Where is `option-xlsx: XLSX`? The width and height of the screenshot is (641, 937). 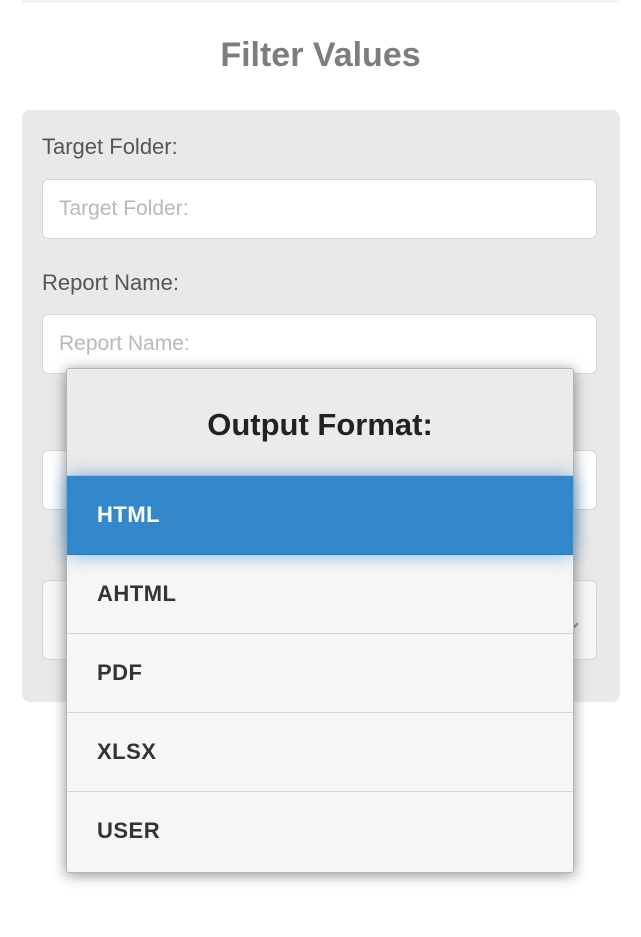 option-xlsx: XLSX is located at coordinates (320, 752).